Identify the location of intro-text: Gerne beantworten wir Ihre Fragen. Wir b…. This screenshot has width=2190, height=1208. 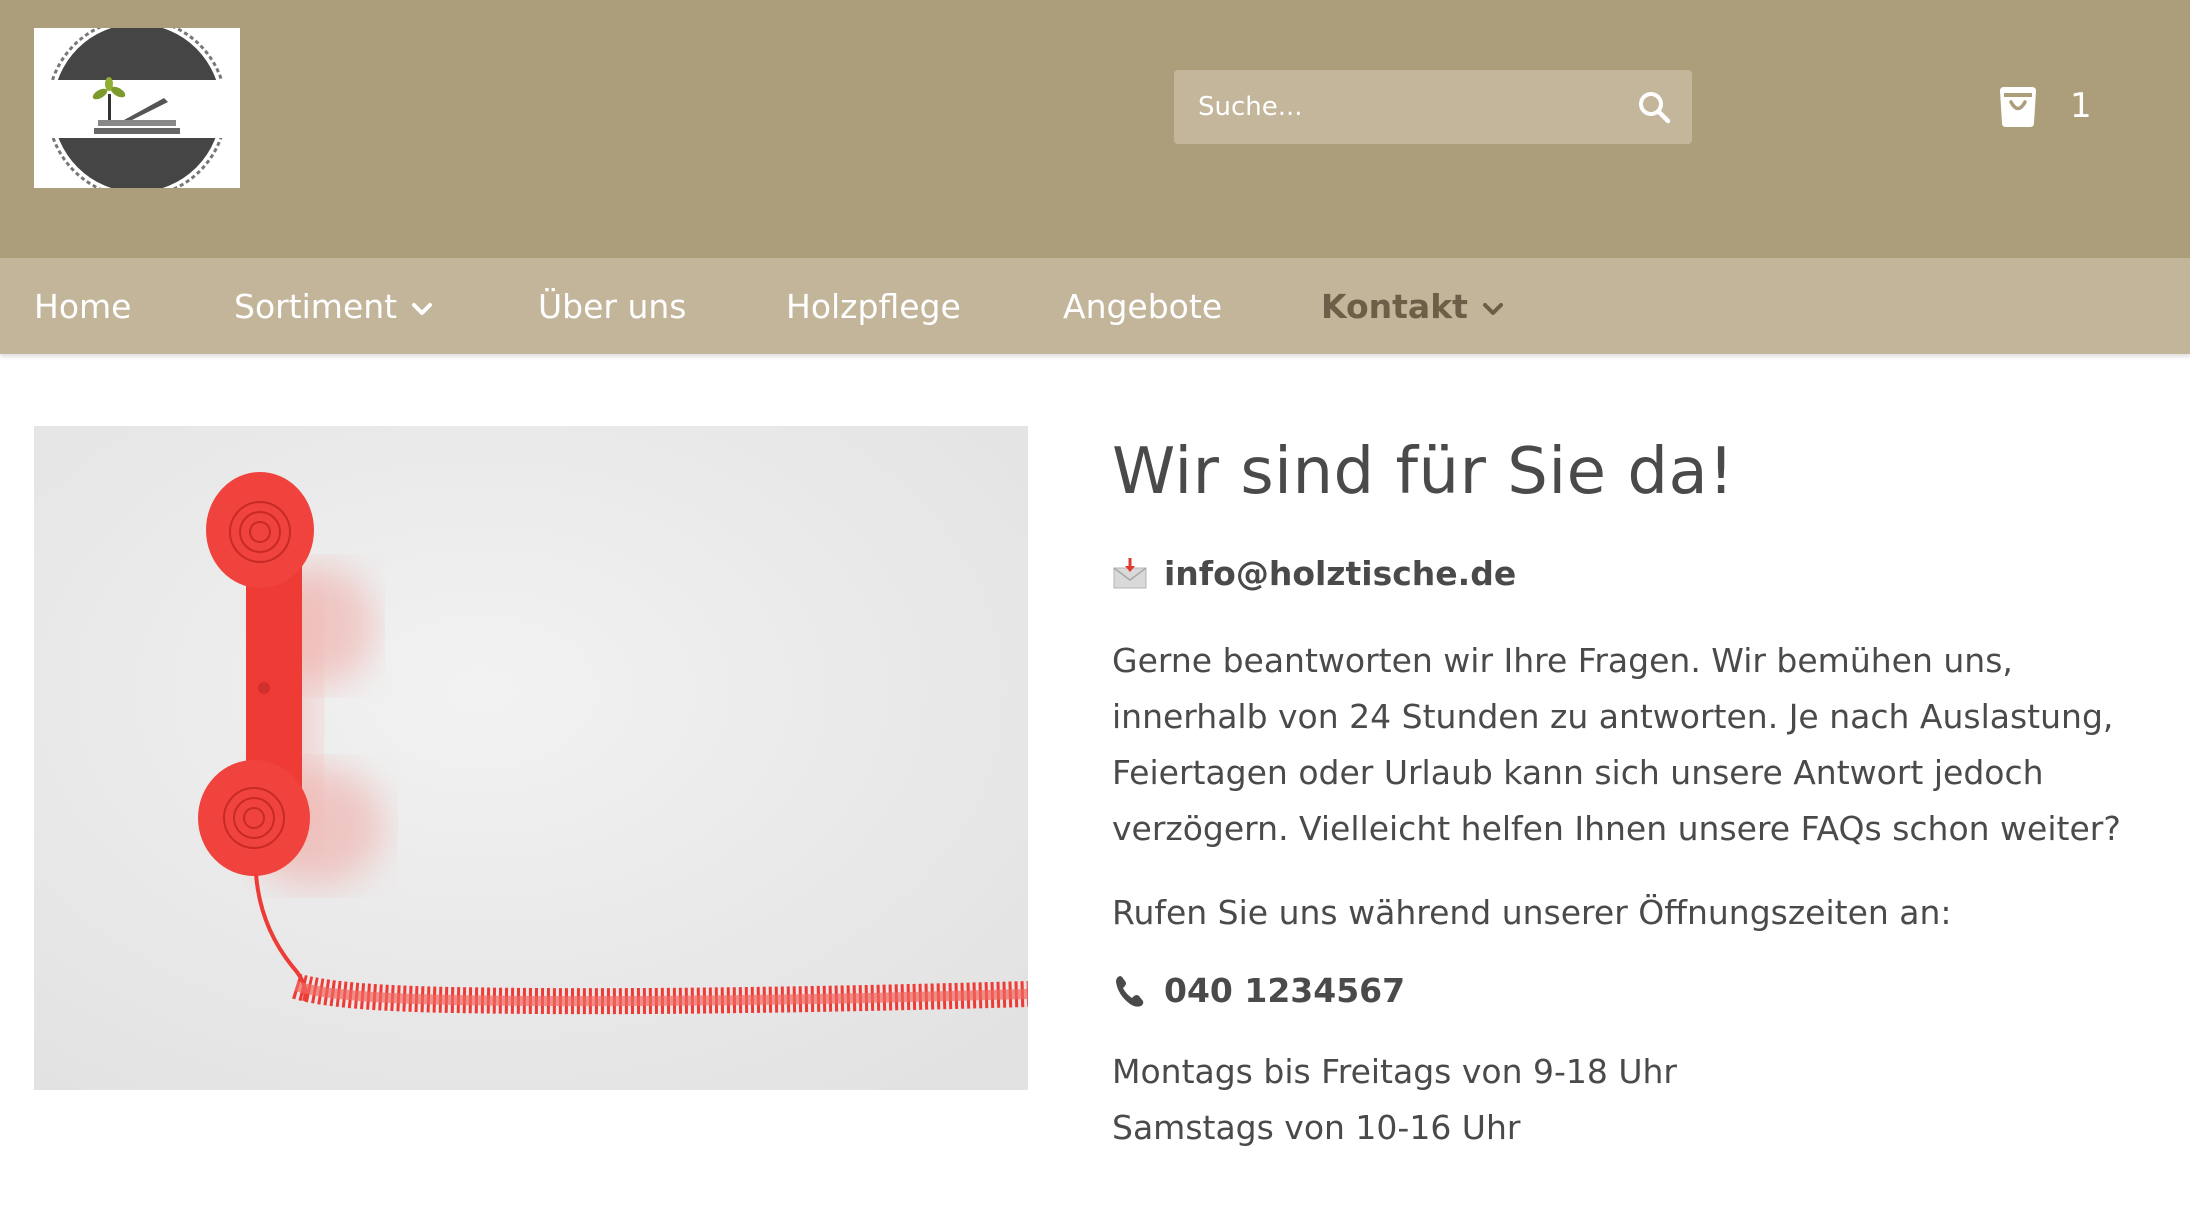
(1616, 744).